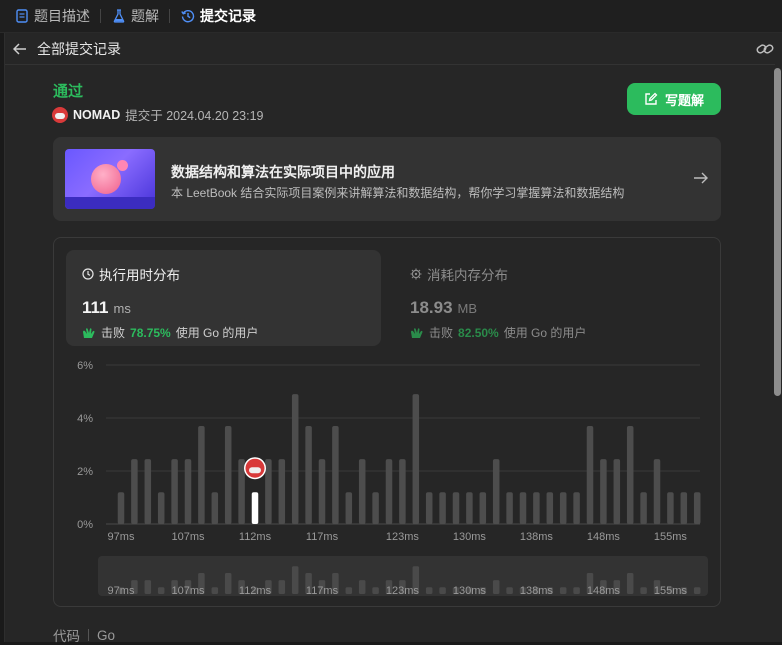  What do you see at coordinates (255, 508) in the screenshot?
I see `highlighted-bar` at bounding box center [255, 508].